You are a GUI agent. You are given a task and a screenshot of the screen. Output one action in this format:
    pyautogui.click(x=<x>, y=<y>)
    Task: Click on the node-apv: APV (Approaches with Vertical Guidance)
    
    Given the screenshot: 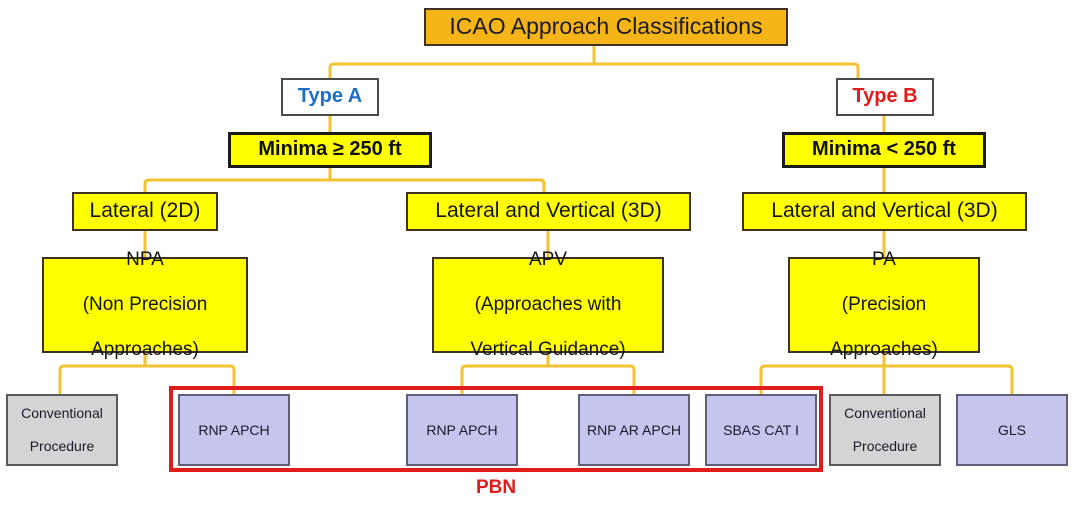 What is the action you would take?
    pyautogui.click(x=548, y=304)
    